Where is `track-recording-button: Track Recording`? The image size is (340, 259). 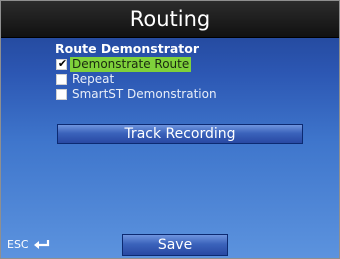 track-recording-button: Track Recording is located at coordinates (180, 134).